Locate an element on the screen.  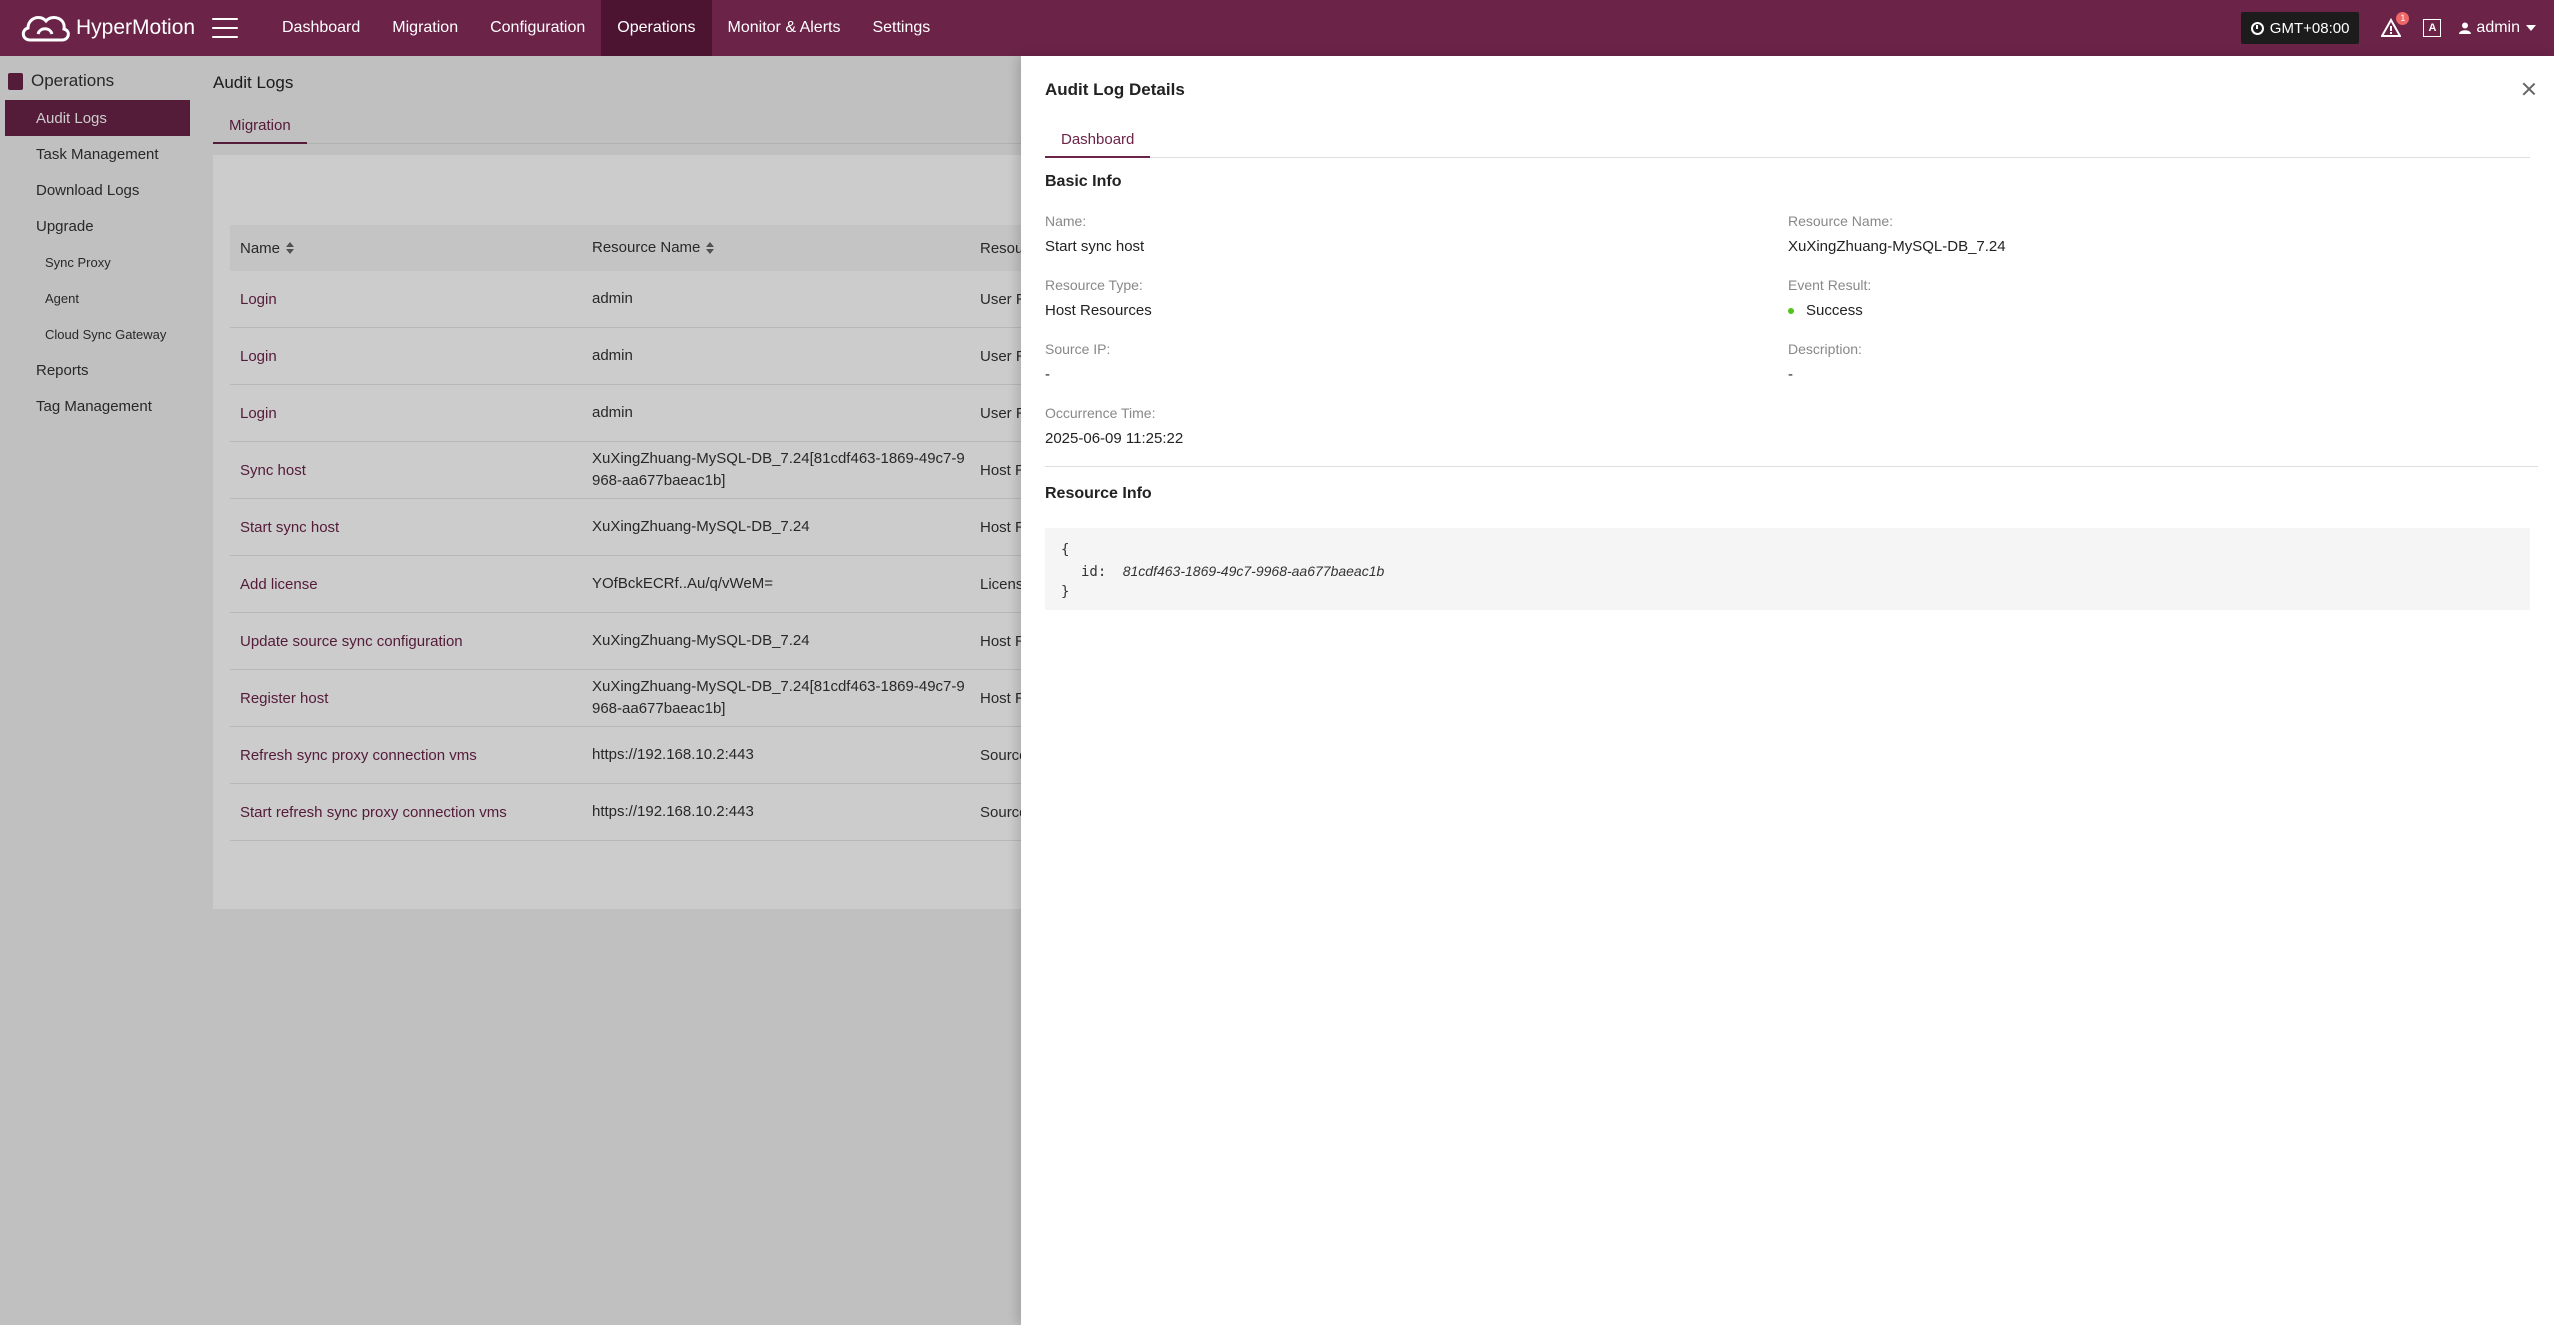
app-name: HyperMotion is located at coordinates (136, 27).